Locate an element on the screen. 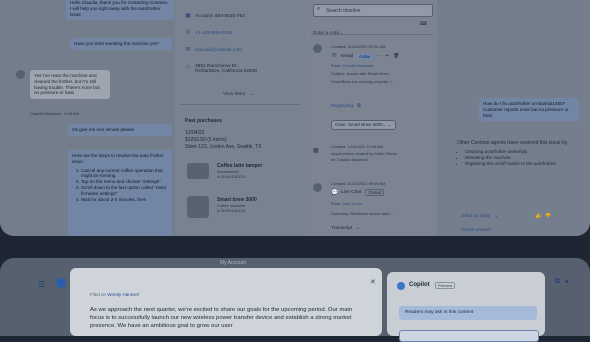 This screenshot has height=342, width=590. view-more-label: View More is located at coordinates (234, 94).